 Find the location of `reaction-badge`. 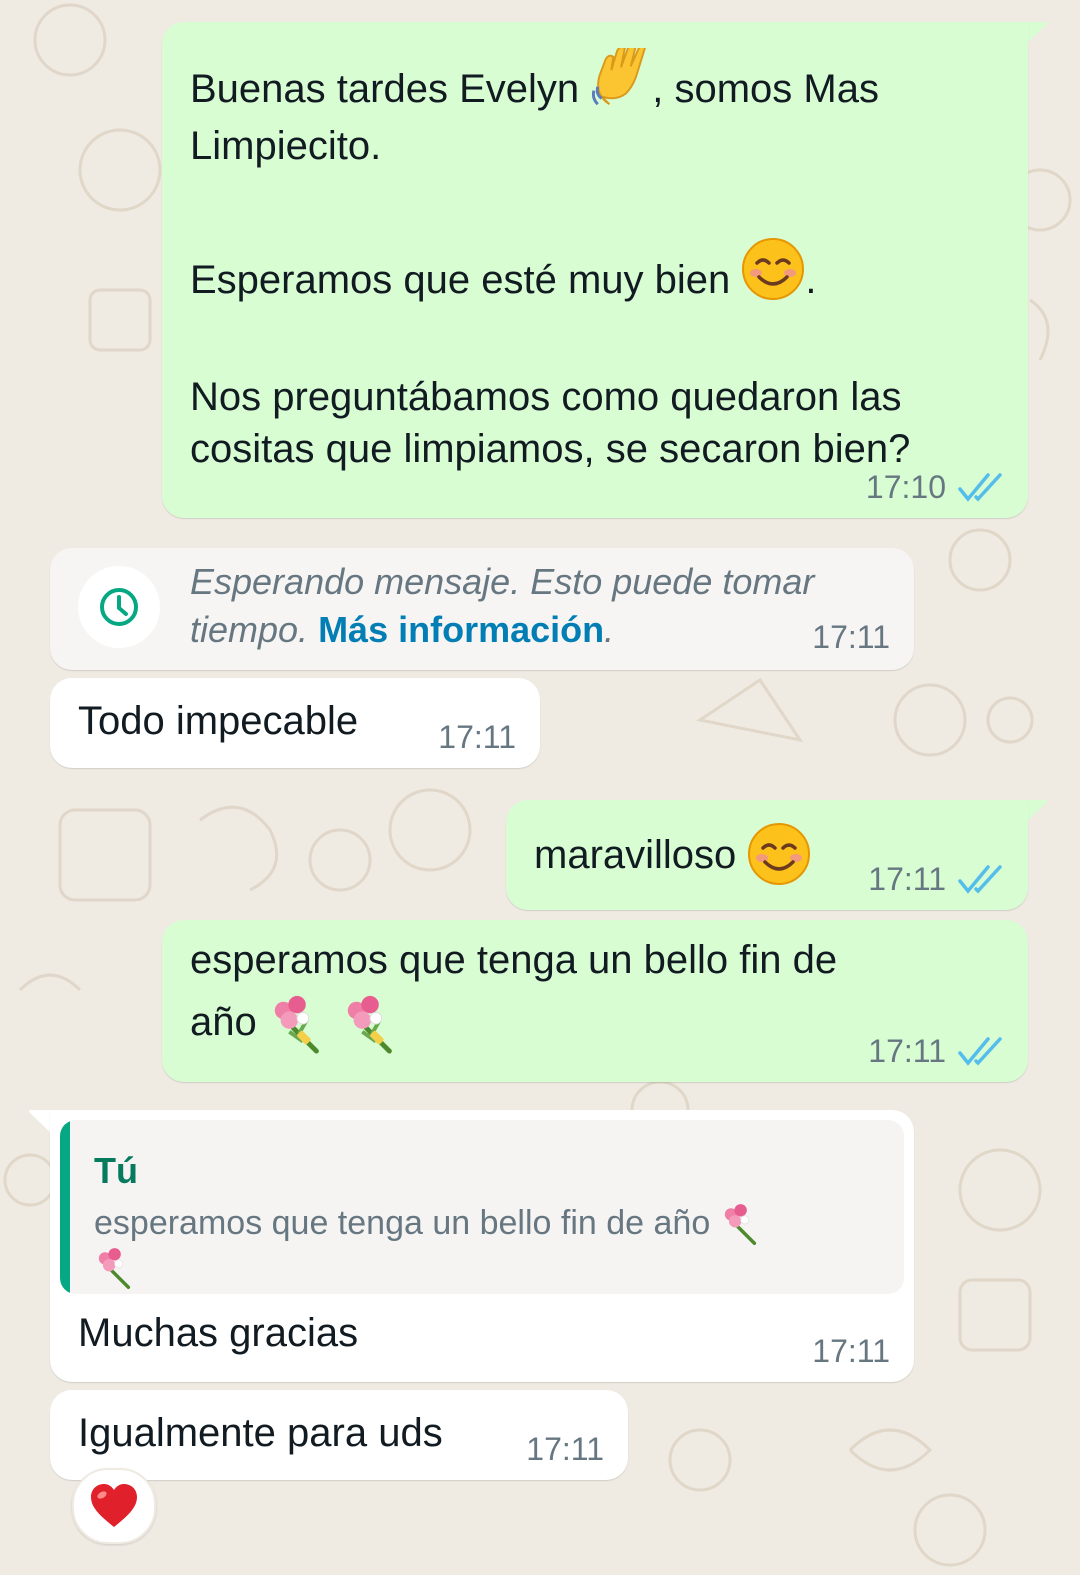

reaction-badge is located at coordinates (114, 1506).